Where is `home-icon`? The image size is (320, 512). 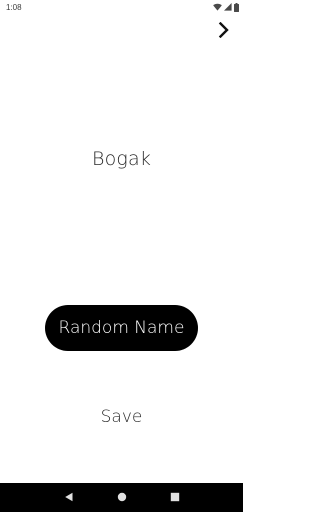
home-icon is located at coordinates (122, 498).